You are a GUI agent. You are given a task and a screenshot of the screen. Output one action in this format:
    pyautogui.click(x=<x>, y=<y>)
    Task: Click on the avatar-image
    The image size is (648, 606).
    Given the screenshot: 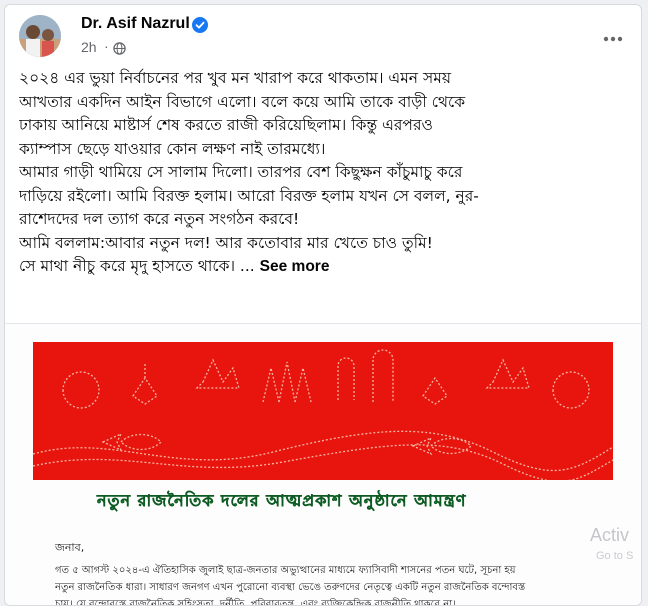 What is the action you would take?
    pyautogui.click(x=40, y=36)
    